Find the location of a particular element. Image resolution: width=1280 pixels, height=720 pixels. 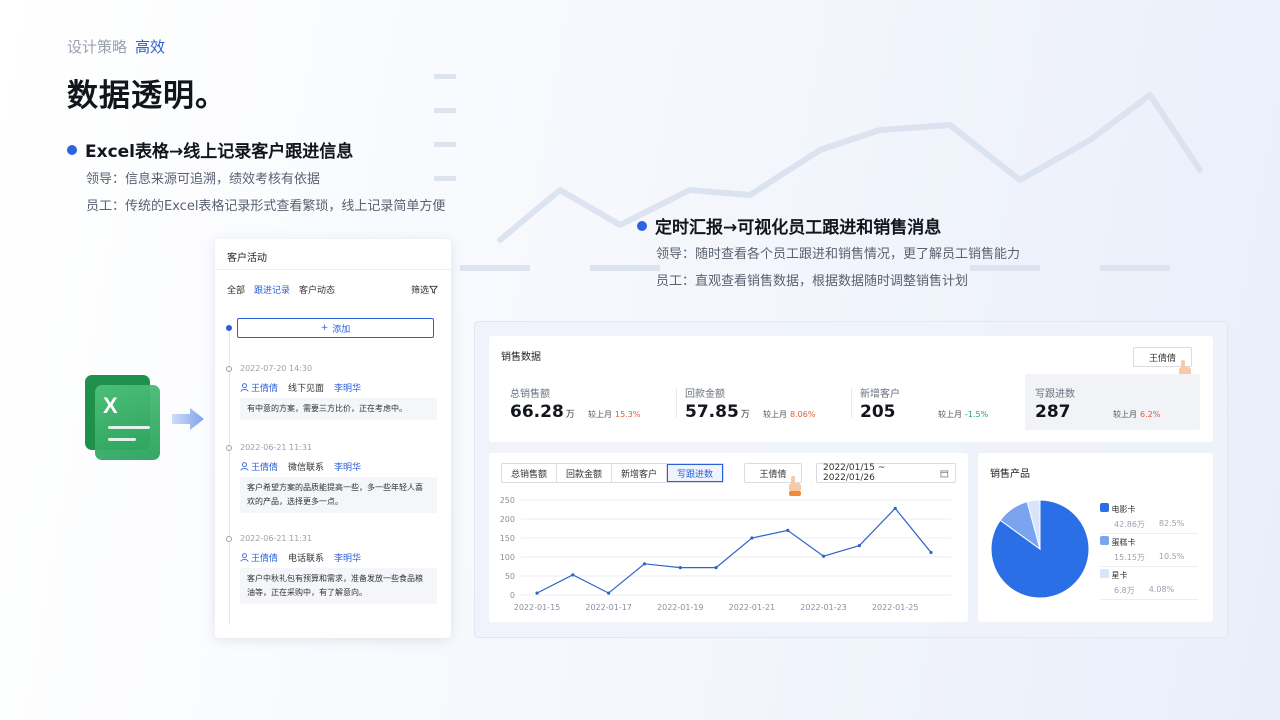

legend-name: 电影卡 is located at coordinates (1123, 509).